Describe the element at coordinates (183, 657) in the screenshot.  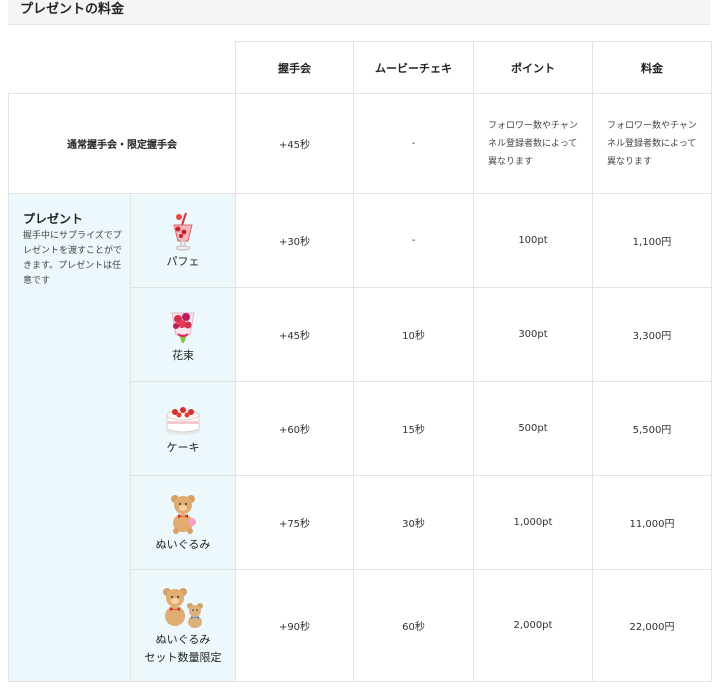
I see `item-sub-label: セット数量限定` at that location.